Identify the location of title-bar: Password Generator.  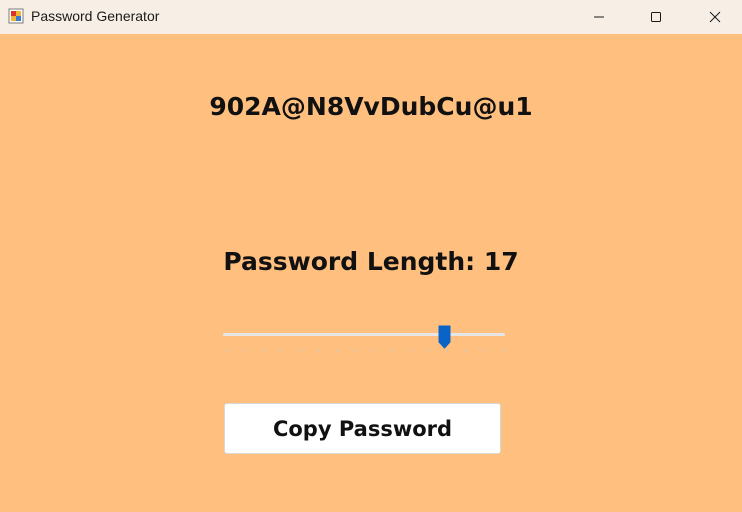
(371, 17).